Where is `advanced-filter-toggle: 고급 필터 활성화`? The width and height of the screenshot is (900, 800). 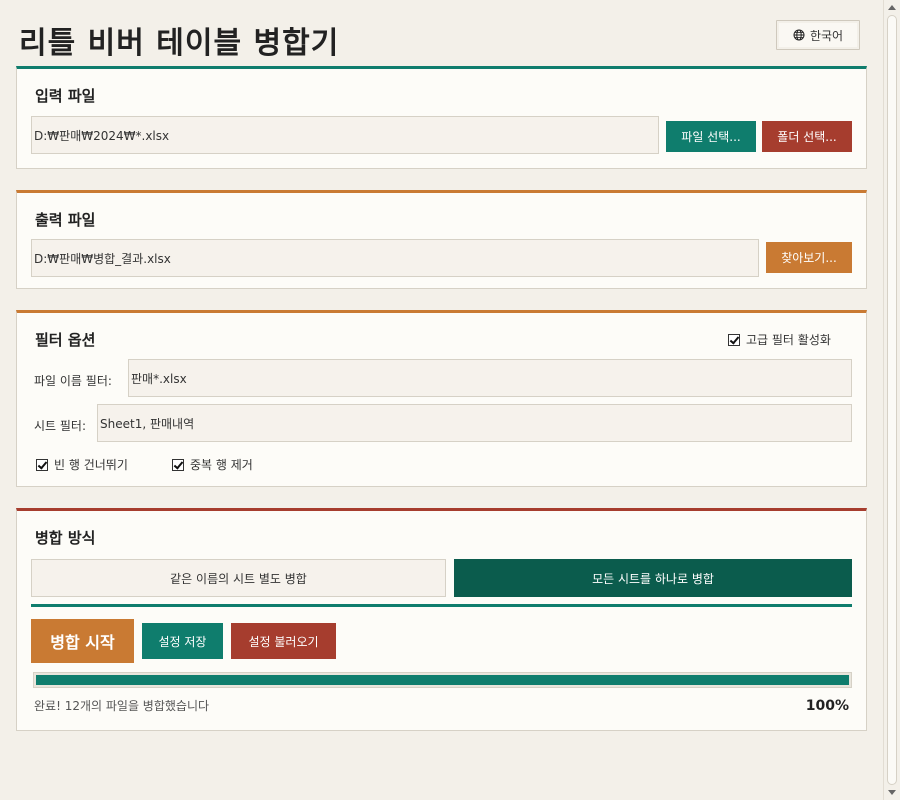
advanced-filter-toggle: 고급 필터 활성화 is located at coordinates (779, 339).